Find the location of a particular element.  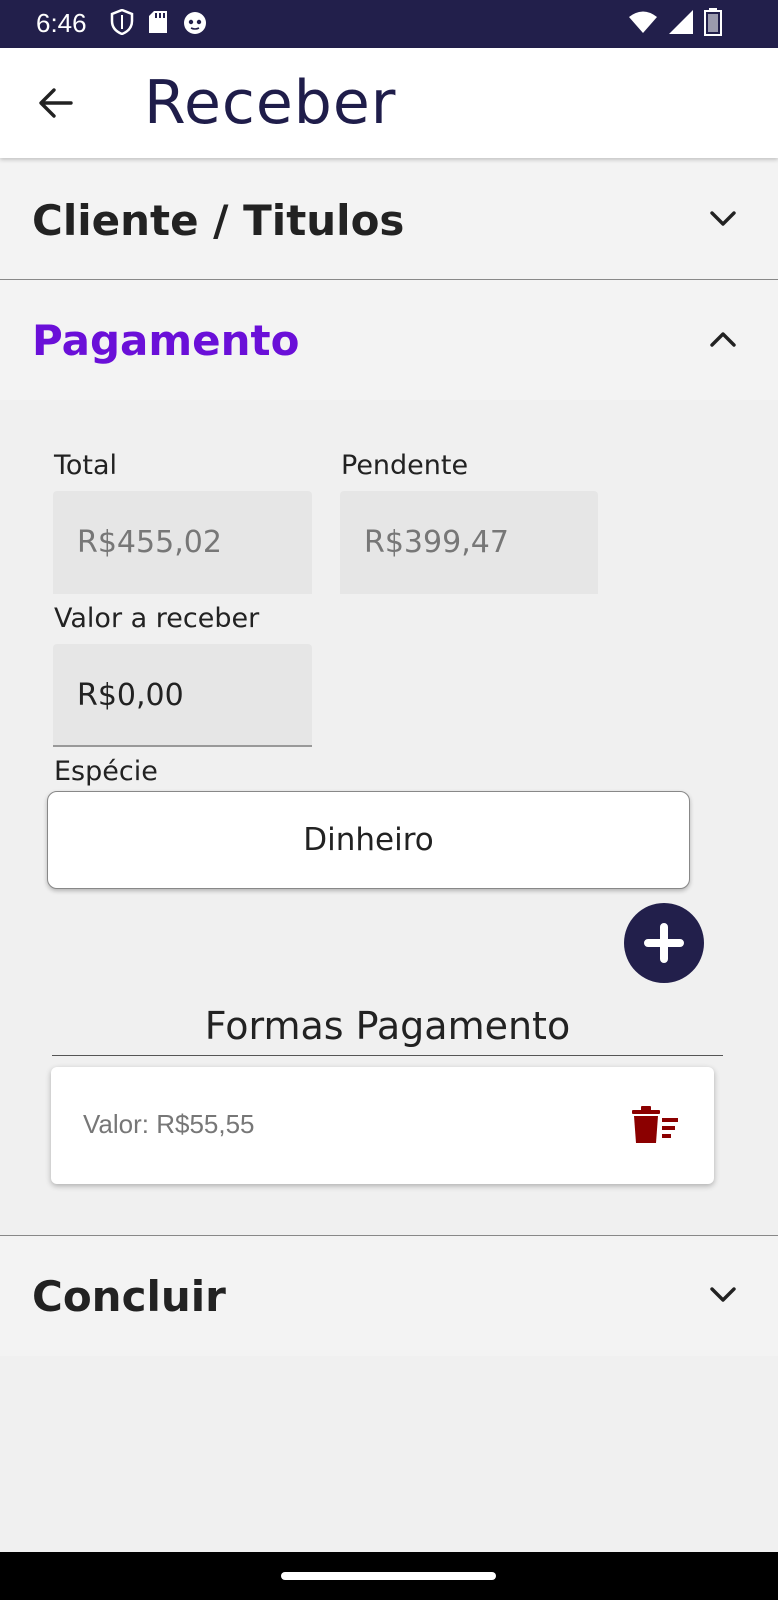

section-pagamento-title: Pagamento is located at coordinates (166, 340).